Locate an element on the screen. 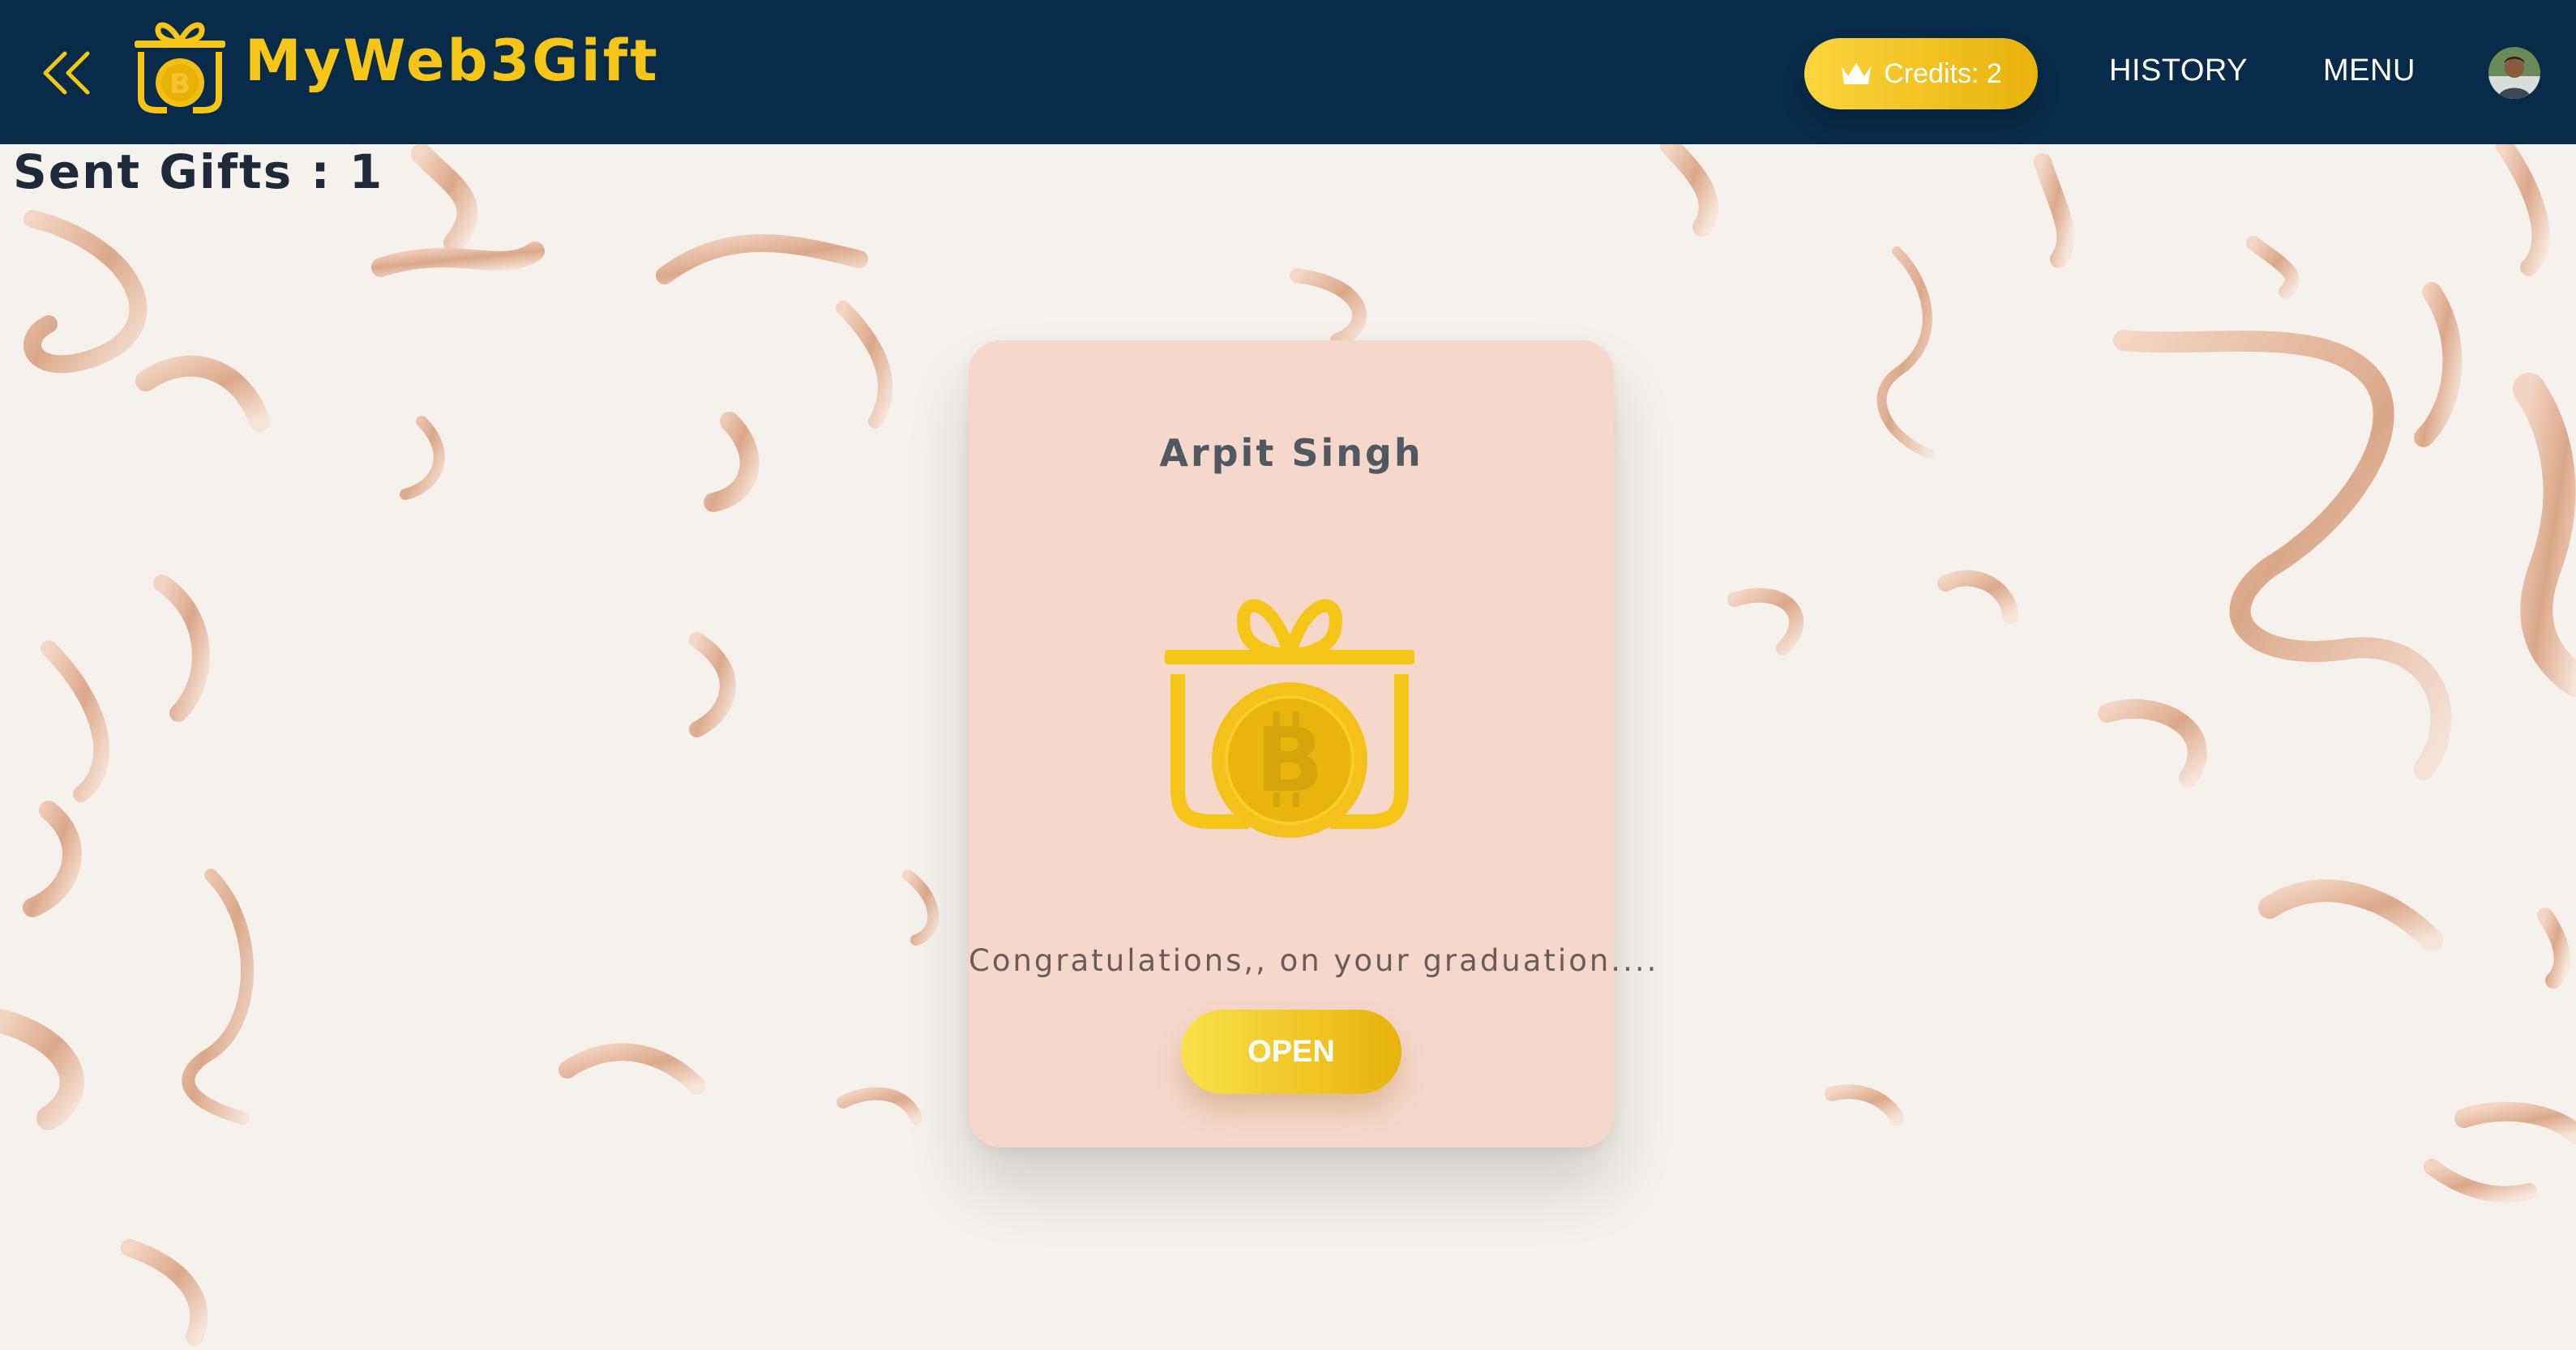 This screenshot has width=2576, height=1350. nav-history: HISTORY is located at coordinates (2178, 70).